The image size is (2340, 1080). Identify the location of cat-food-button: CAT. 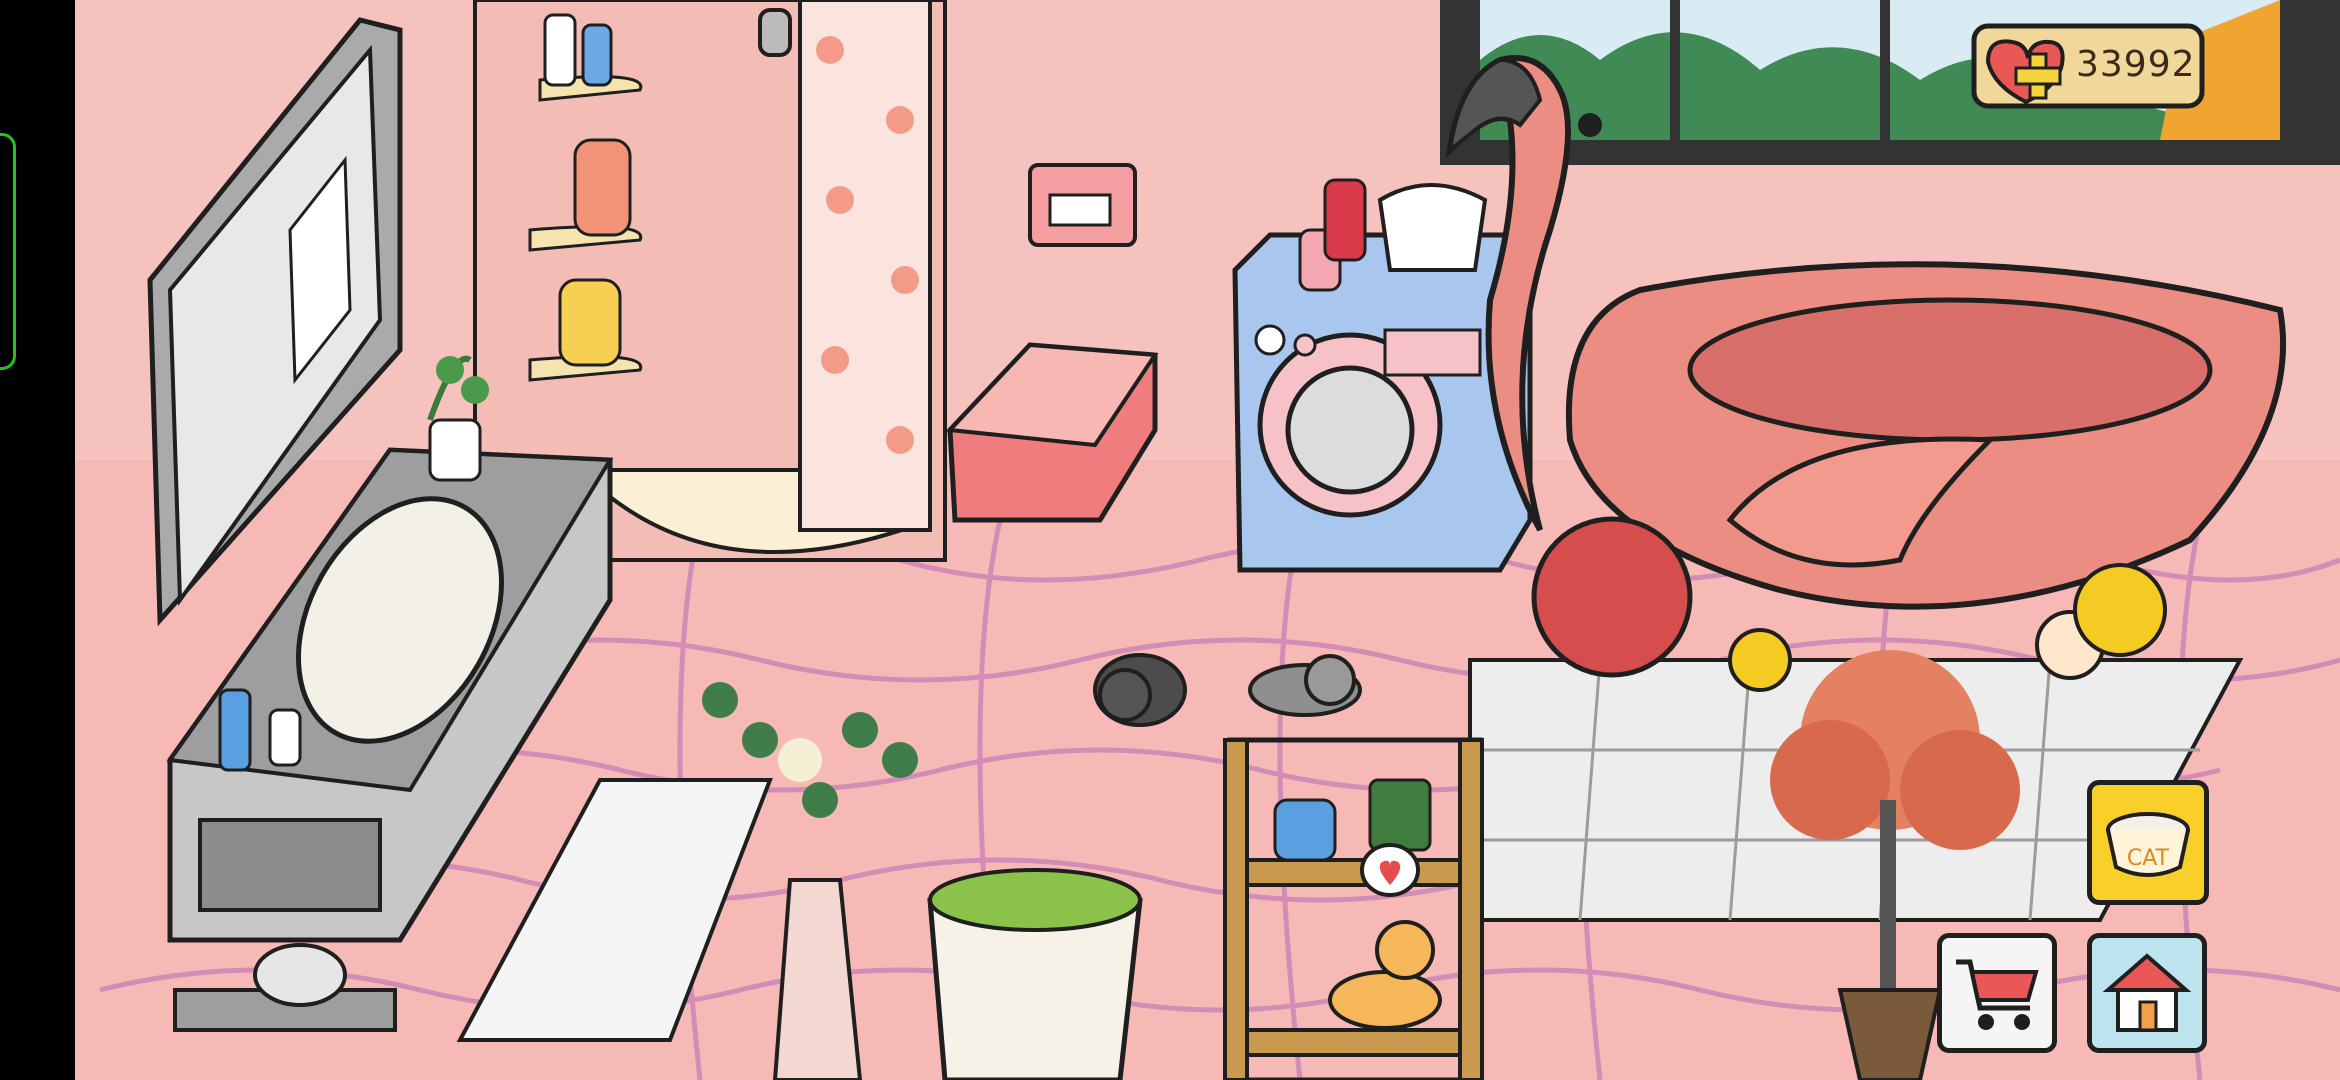
(2148, 842).